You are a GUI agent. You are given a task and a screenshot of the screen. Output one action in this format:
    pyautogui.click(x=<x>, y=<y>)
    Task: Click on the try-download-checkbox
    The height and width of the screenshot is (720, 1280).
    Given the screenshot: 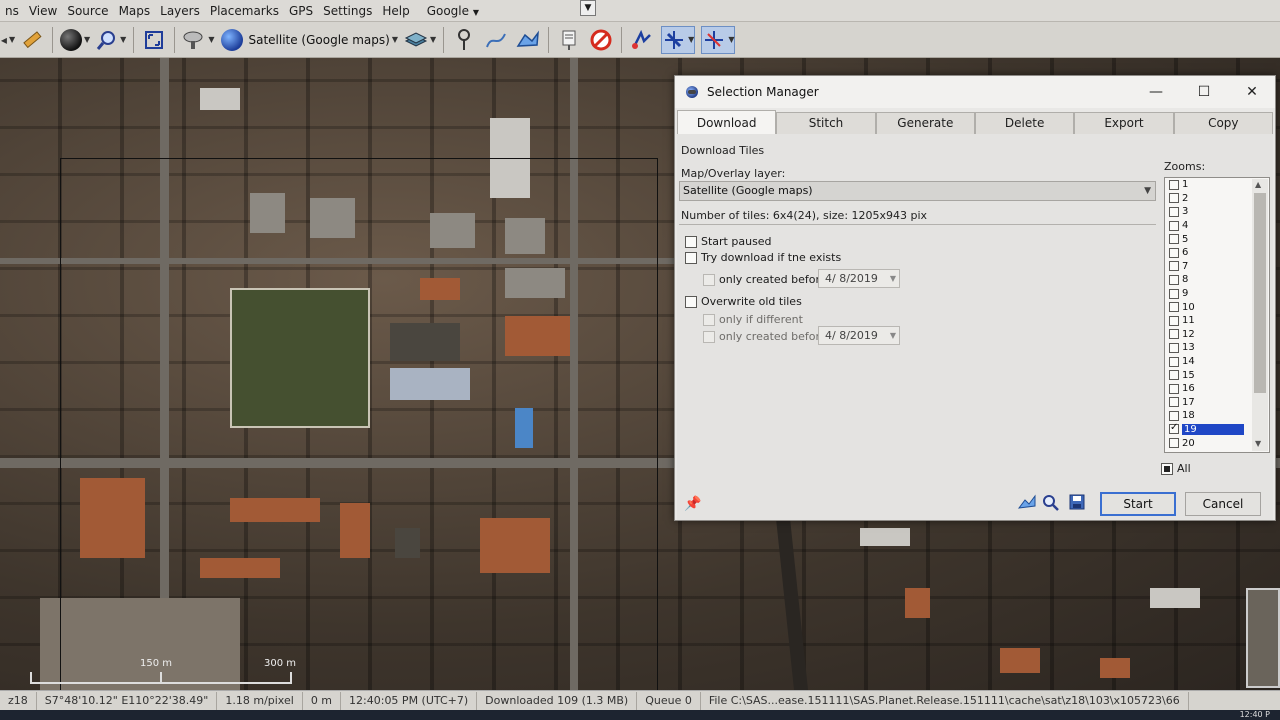 What is the action you would take?
    pyautogui.click(x=691, y=257)
    